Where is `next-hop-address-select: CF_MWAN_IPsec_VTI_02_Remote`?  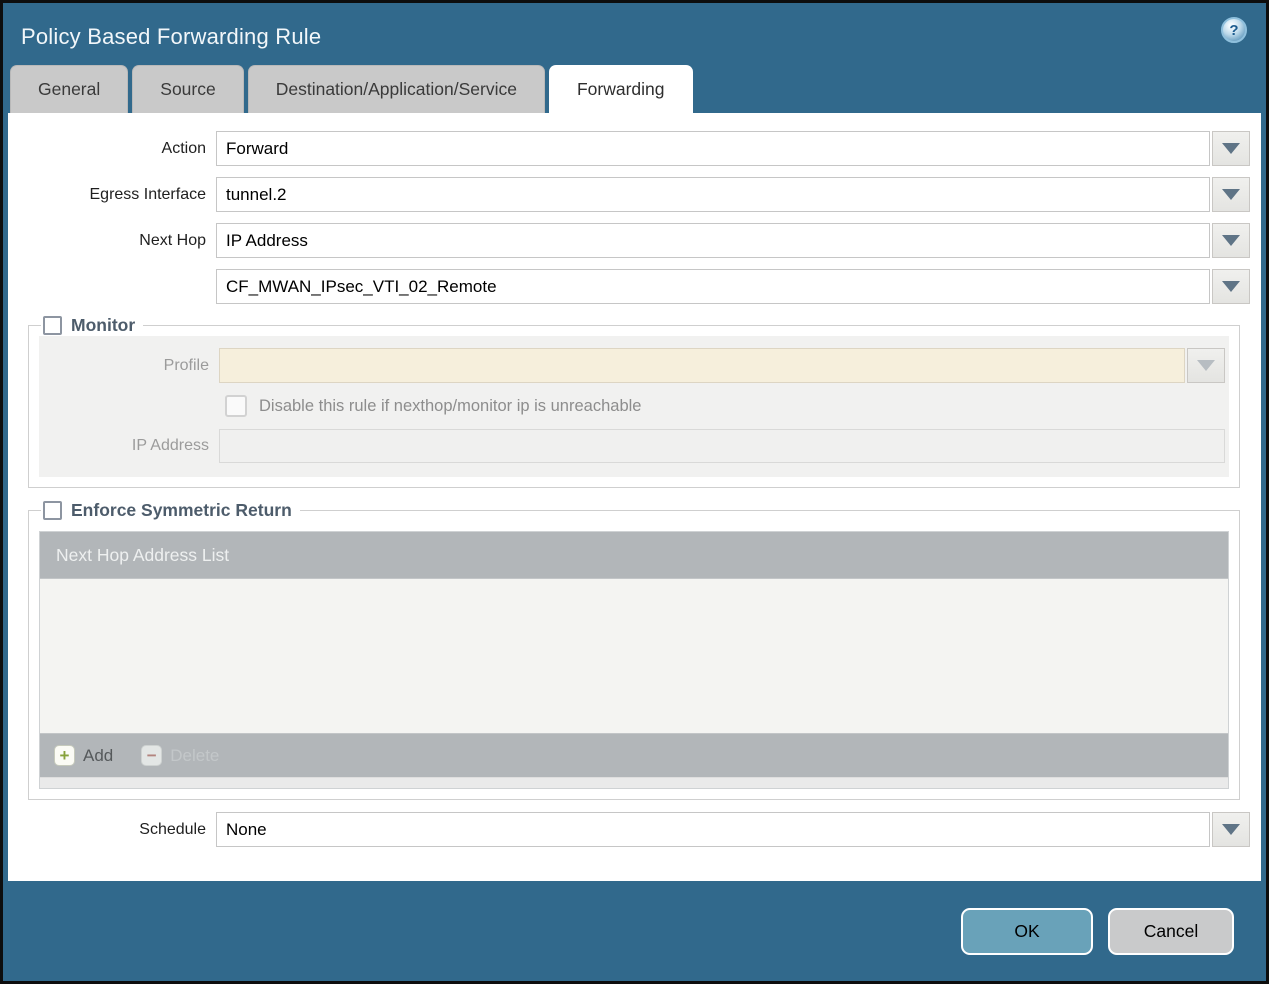 next-hop-address-select: CF_MWAN_IPsec_VTI_02_Remote is located at coordinates (713, 286).